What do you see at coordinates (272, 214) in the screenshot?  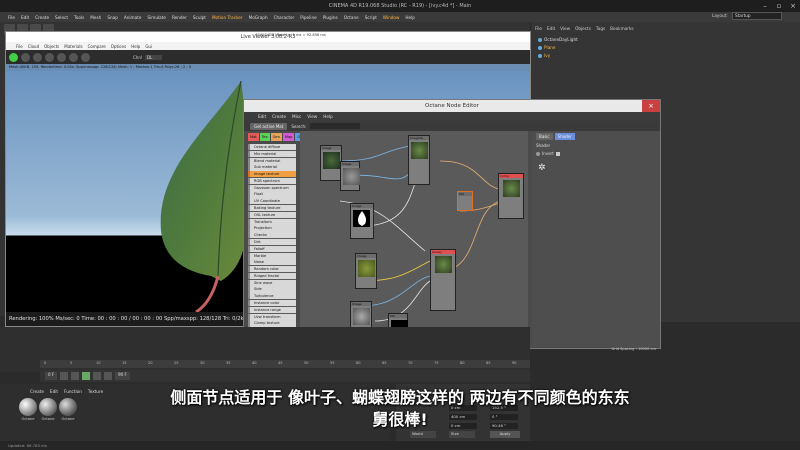 I see `node-list-item: OSL texture` at bounding box center [272, 214].